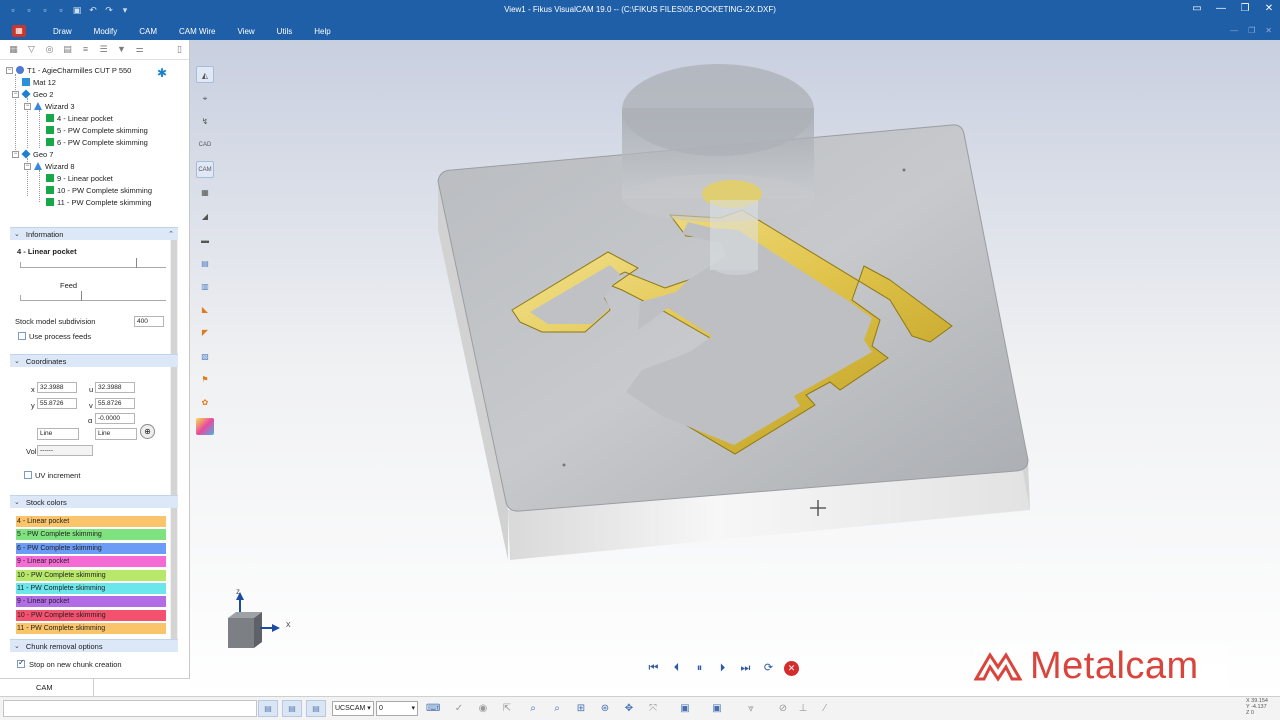  What do you see at coordinates (1197, 8) in the screenshot?
I see `restore-layout-icon: ▭` at bounding box center [1197, 8].